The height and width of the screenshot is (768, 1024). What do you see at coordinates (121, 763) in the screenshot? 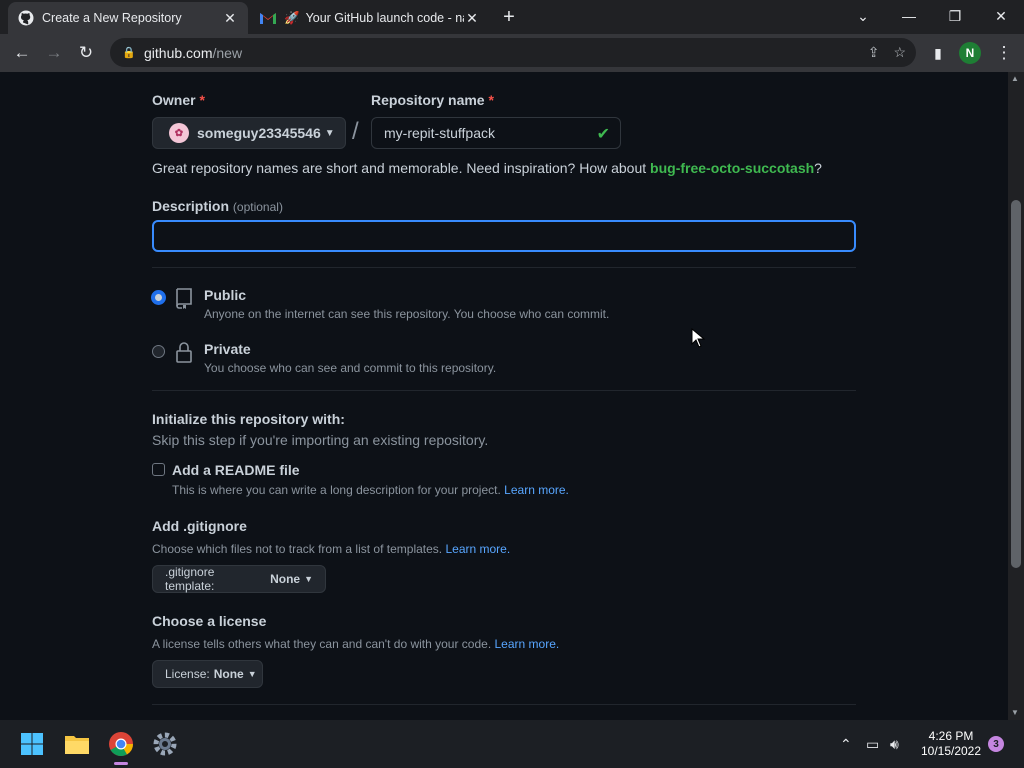
I see `active-app-indicator` at bounding box center [121, 763].